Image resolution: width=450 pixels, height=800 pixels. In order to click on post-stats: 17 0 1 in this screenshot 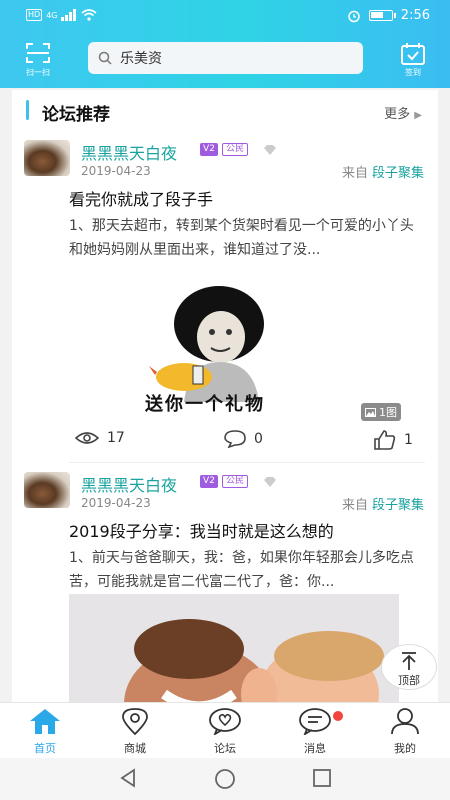, I will do `click(225, 443)`.